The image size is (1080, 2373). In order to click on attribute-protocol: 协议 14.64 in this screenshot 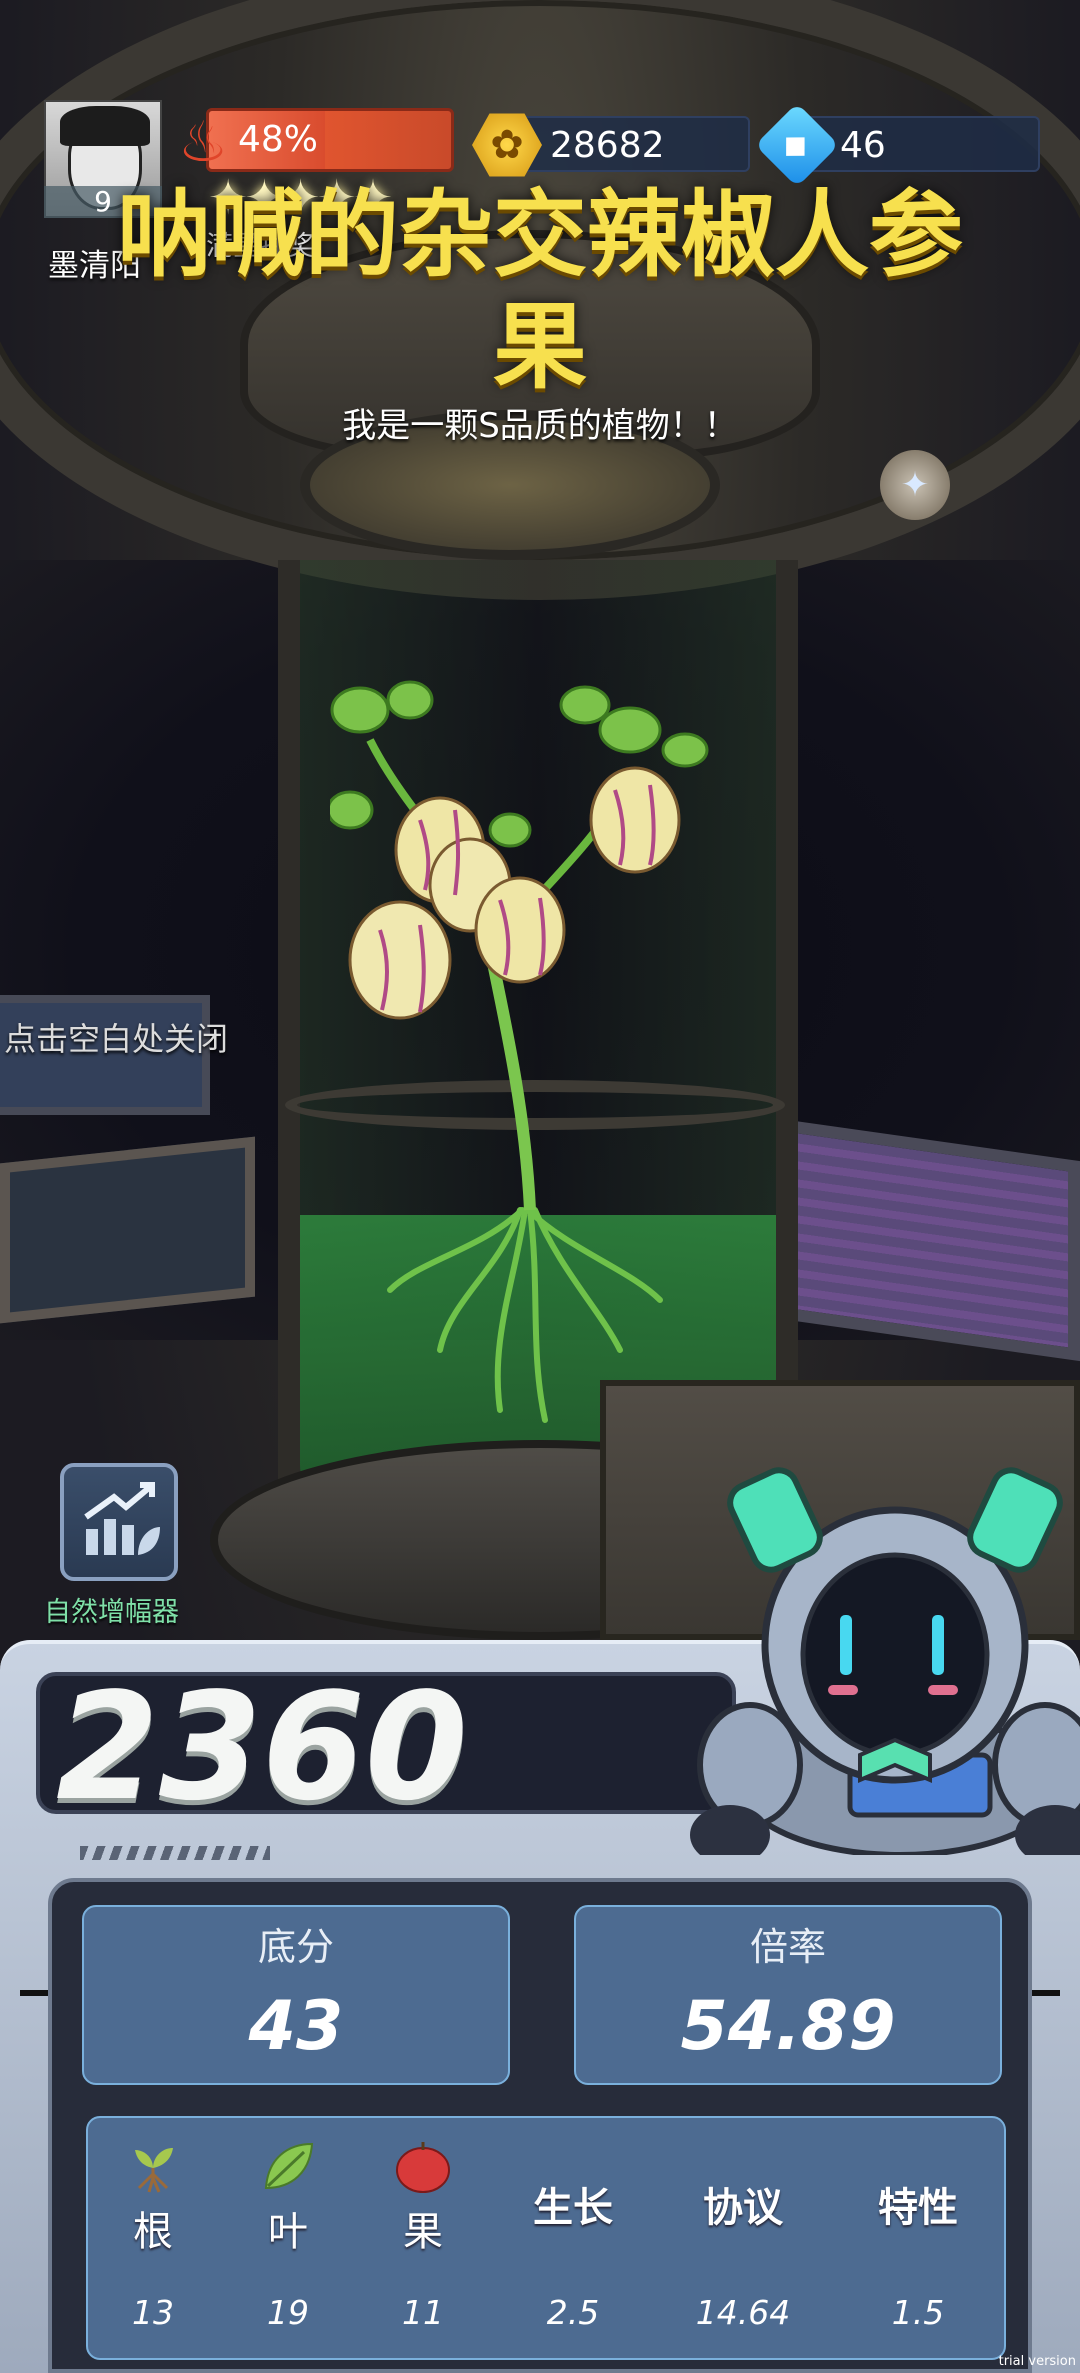, I will do `click(743, 2240)`.